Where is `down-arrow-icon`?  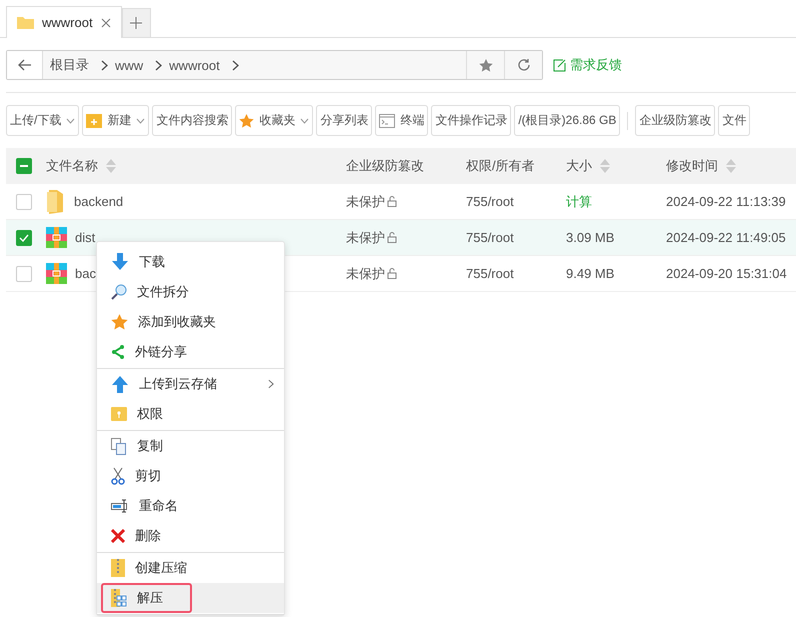
down-arrow-icon is located at coordinates (120, 262).